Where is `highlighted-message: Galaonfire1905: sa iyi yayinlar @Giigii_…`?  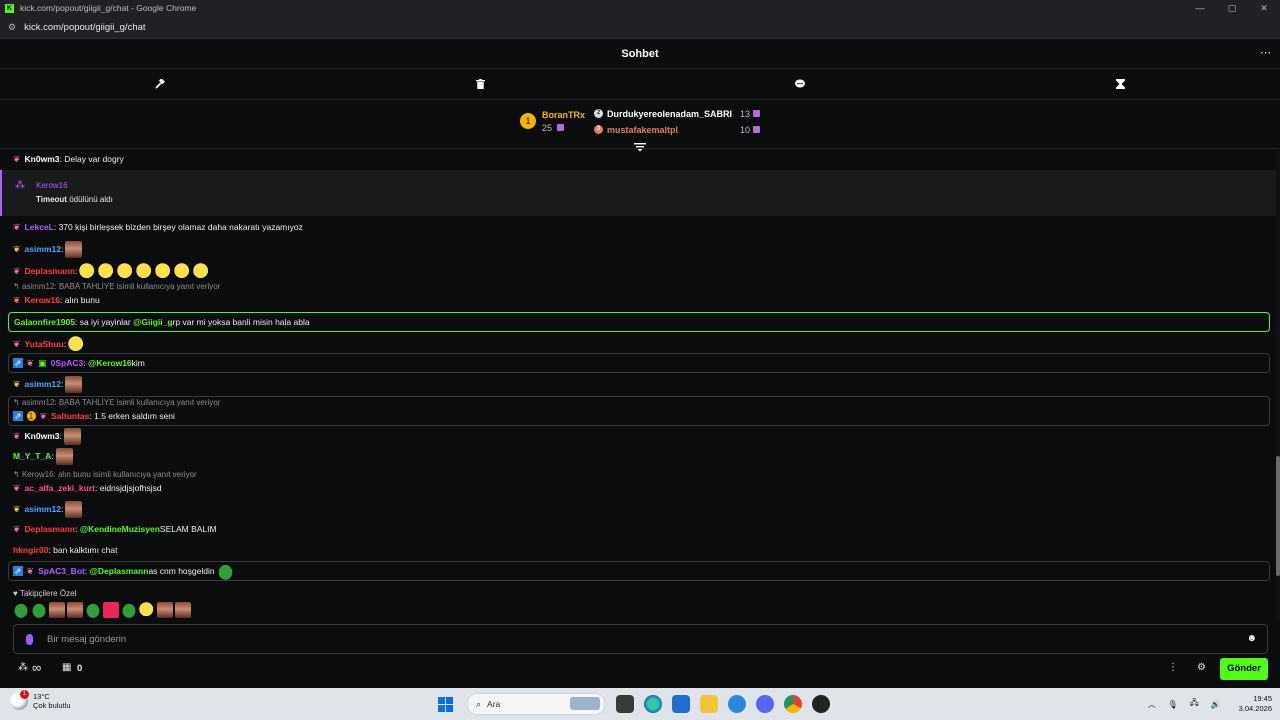 highlighted-message: Galaonfire1905: sa iyi yayinlar @Giigii_… is located at coordinates (639, 322).